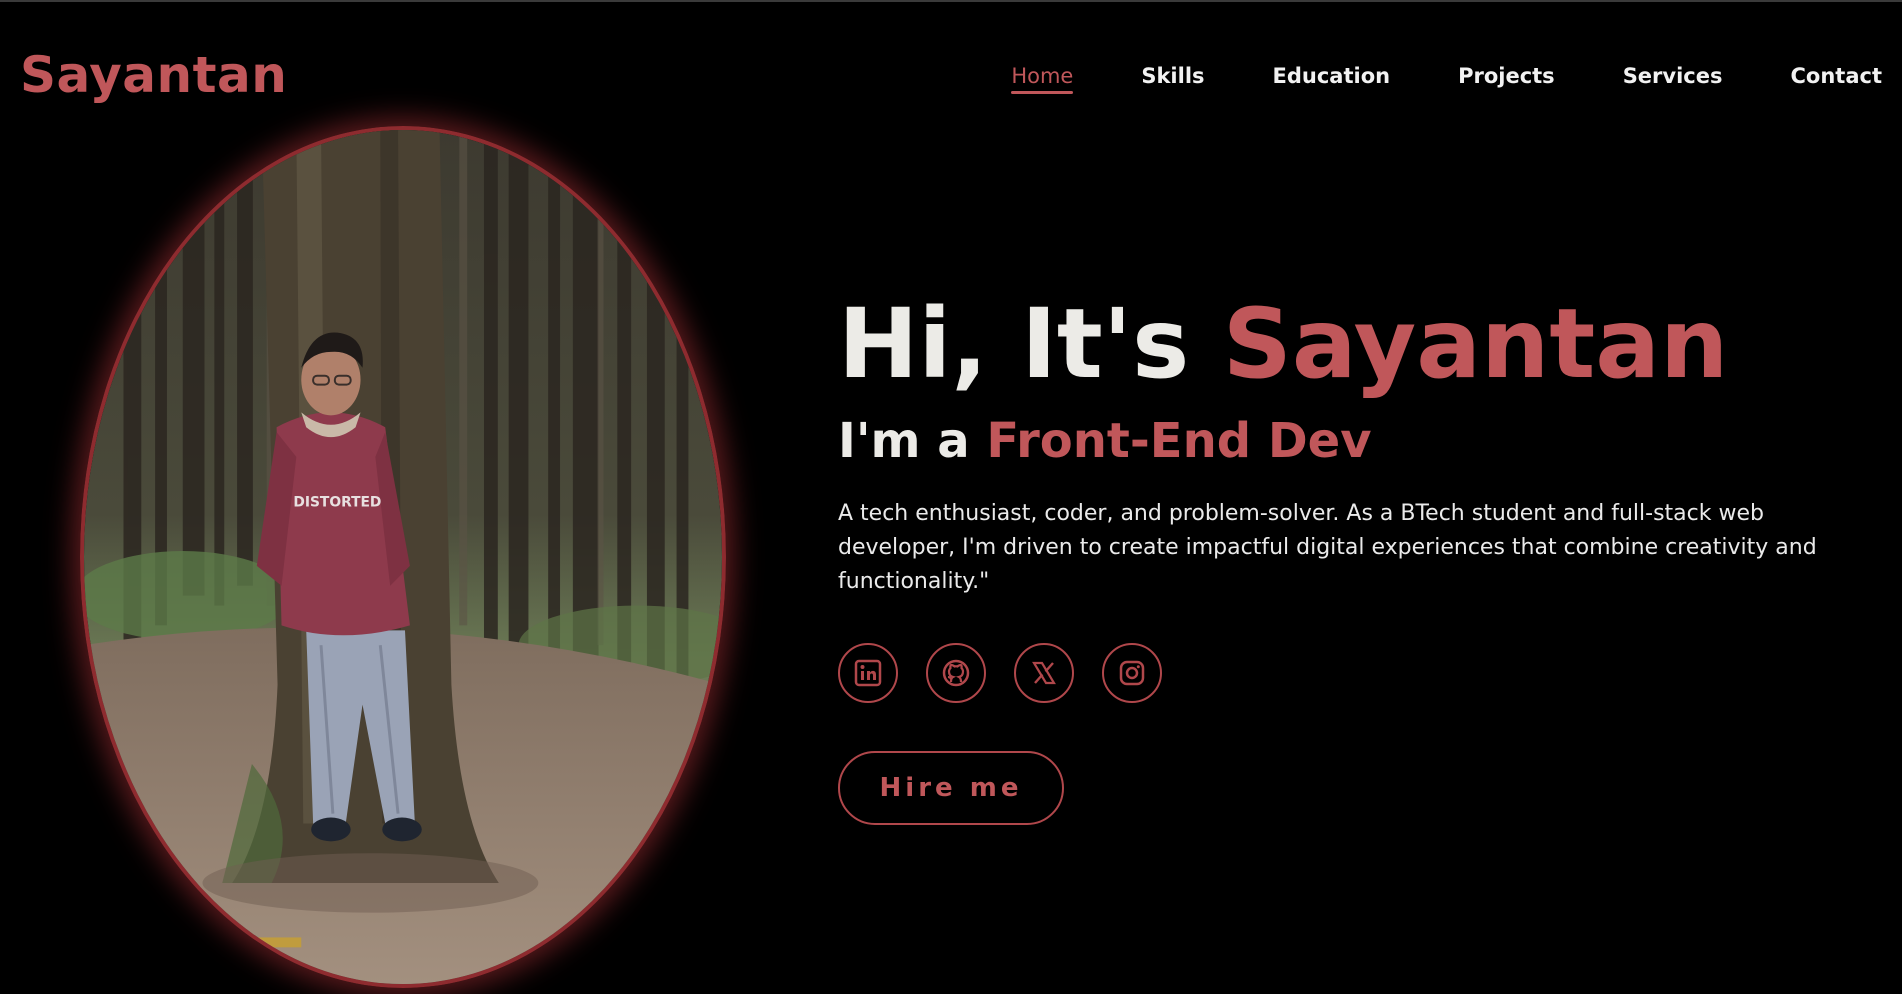 The image size is (1902, 994). I want to click on nav-home: Home, so click(1042, 79).